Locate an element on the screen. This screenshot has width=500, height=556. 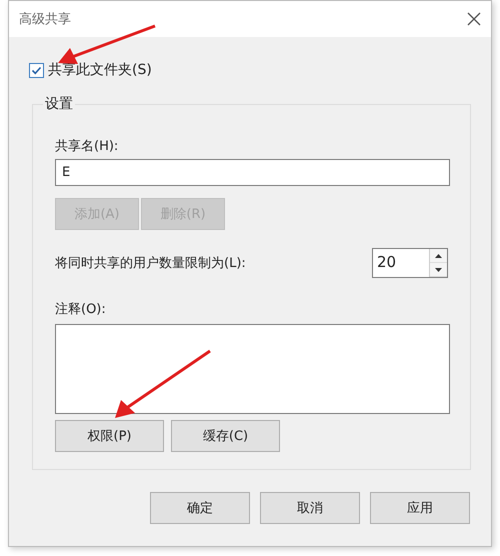
dialog-button: 缓存(C) is located at coordinates (225, 436).